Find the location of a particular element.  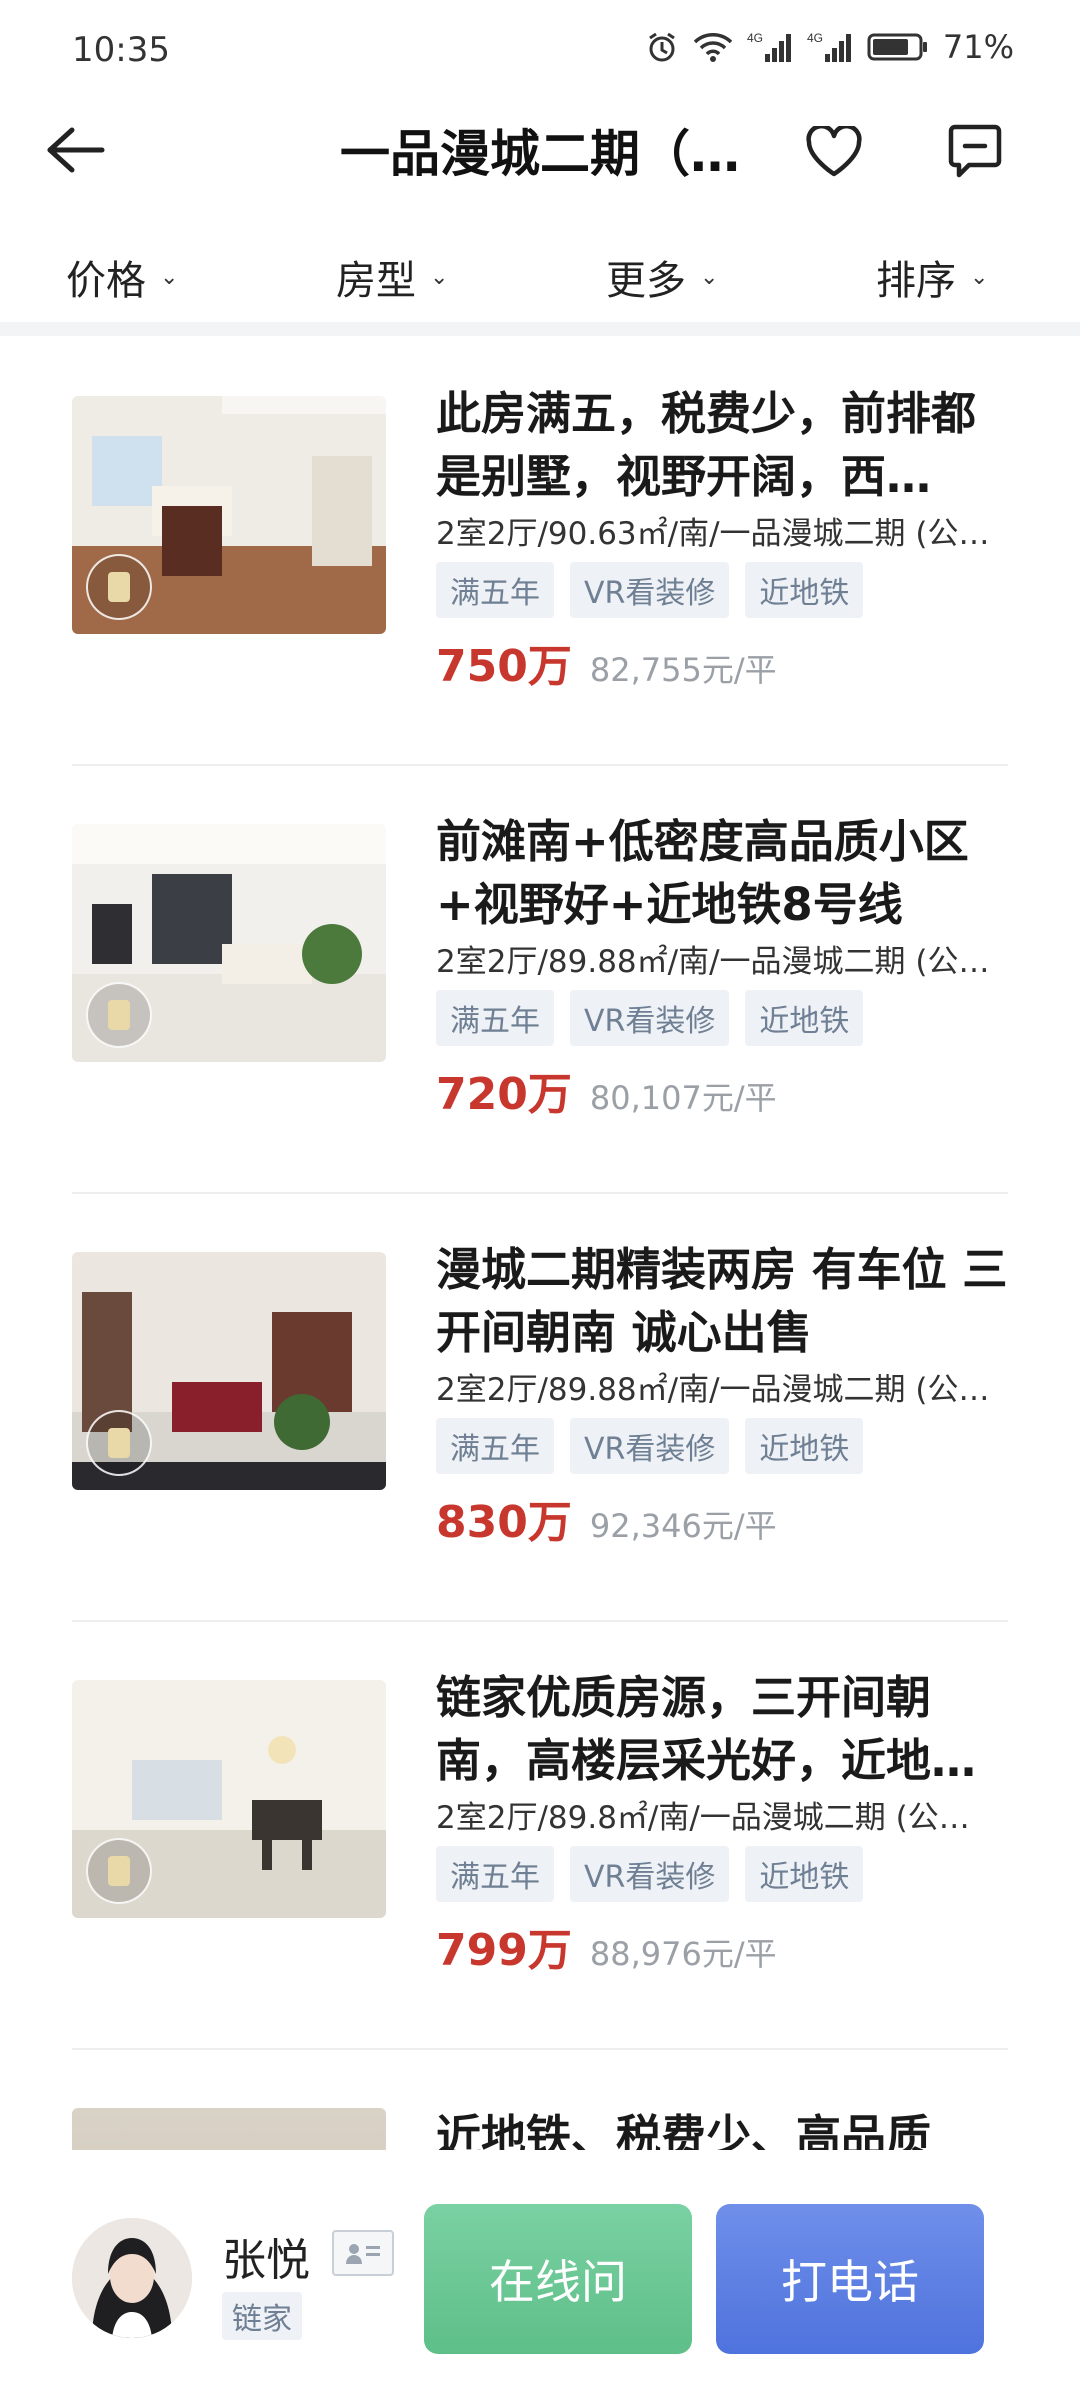

battery-percent: 71% is located at coordinates (978, 47).